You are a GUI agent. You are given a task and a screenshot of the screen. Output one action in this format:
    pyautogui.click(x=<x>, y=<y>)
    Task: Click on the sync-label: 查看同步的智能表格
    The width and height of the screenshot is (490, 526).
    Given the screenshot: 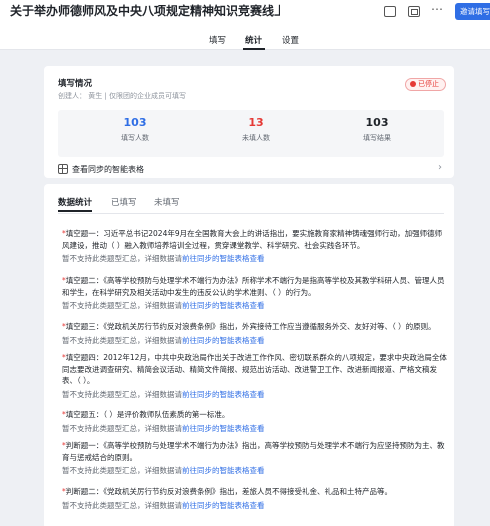 What is the action you would take?
    pyautogui.click(x=108, y=169)
    